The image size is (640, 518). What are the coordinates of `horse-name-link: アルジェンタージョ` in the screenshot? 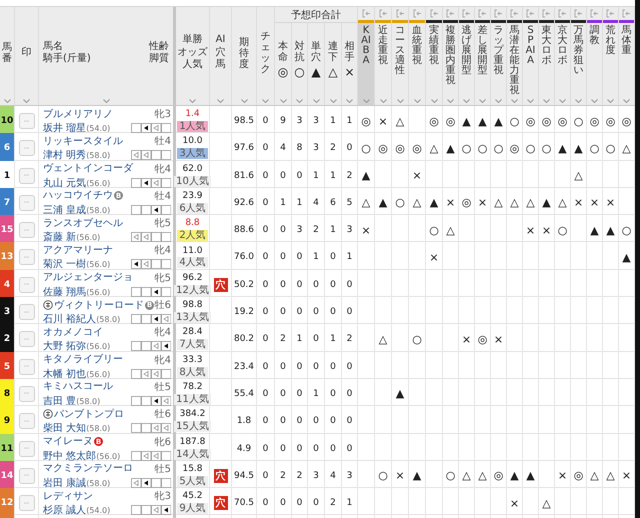 It's located at (88, 278).